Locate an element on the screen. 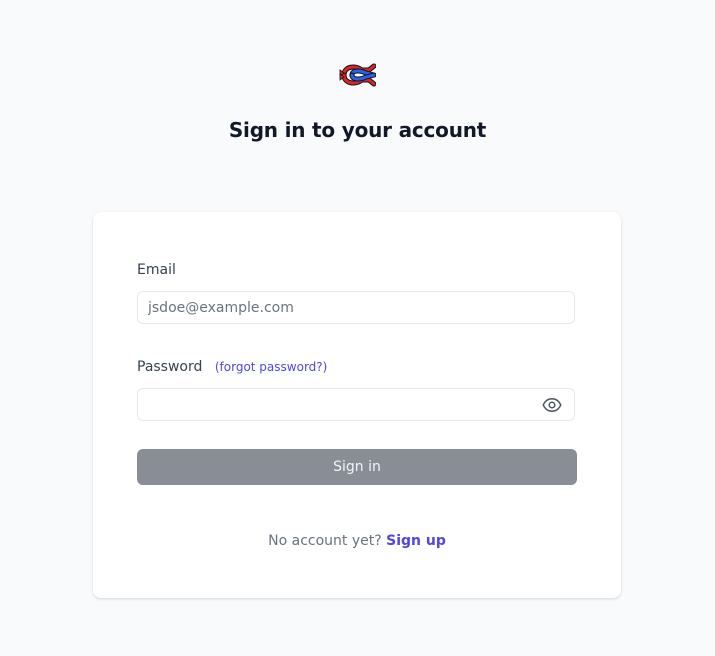 This screenshot has height=656, width=715. email-label: Email is located at coordinates (156, 270).